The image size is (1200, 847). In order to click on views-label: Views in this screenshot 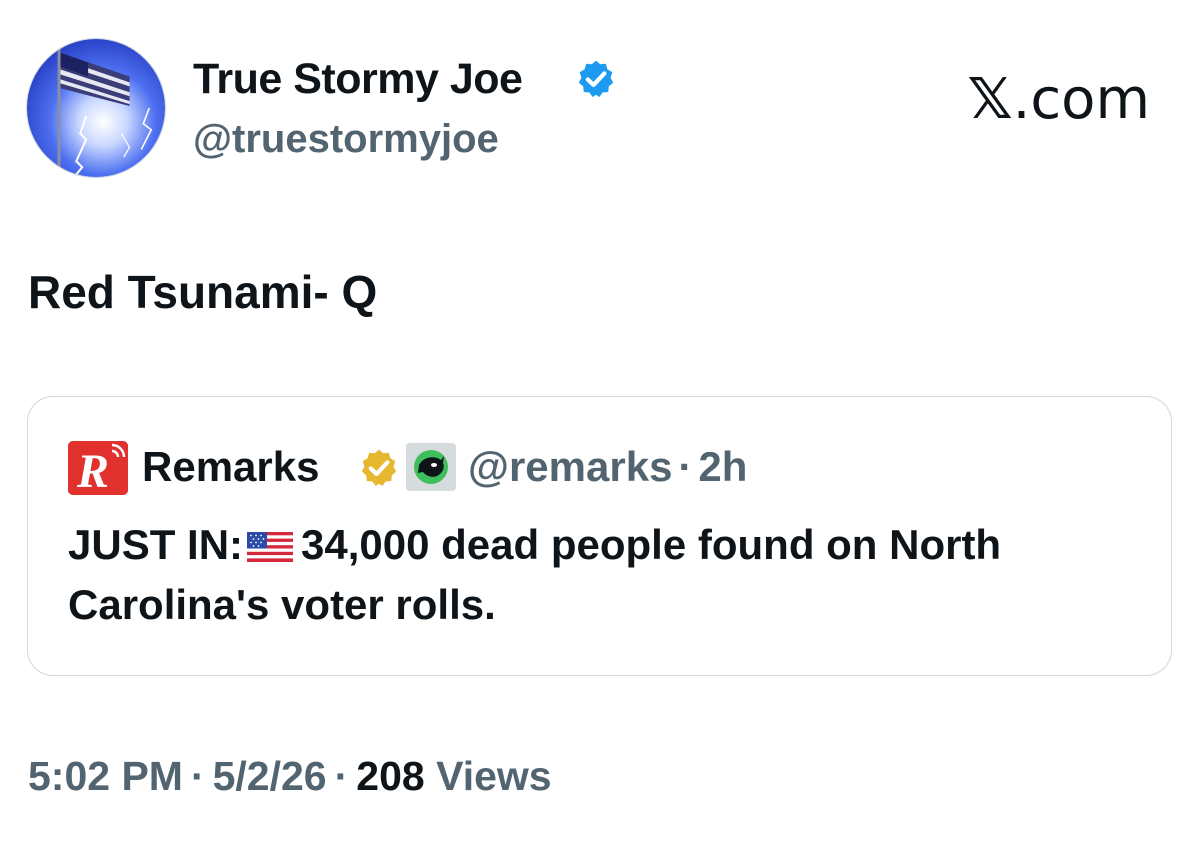, I will do `click(494, 776)`.